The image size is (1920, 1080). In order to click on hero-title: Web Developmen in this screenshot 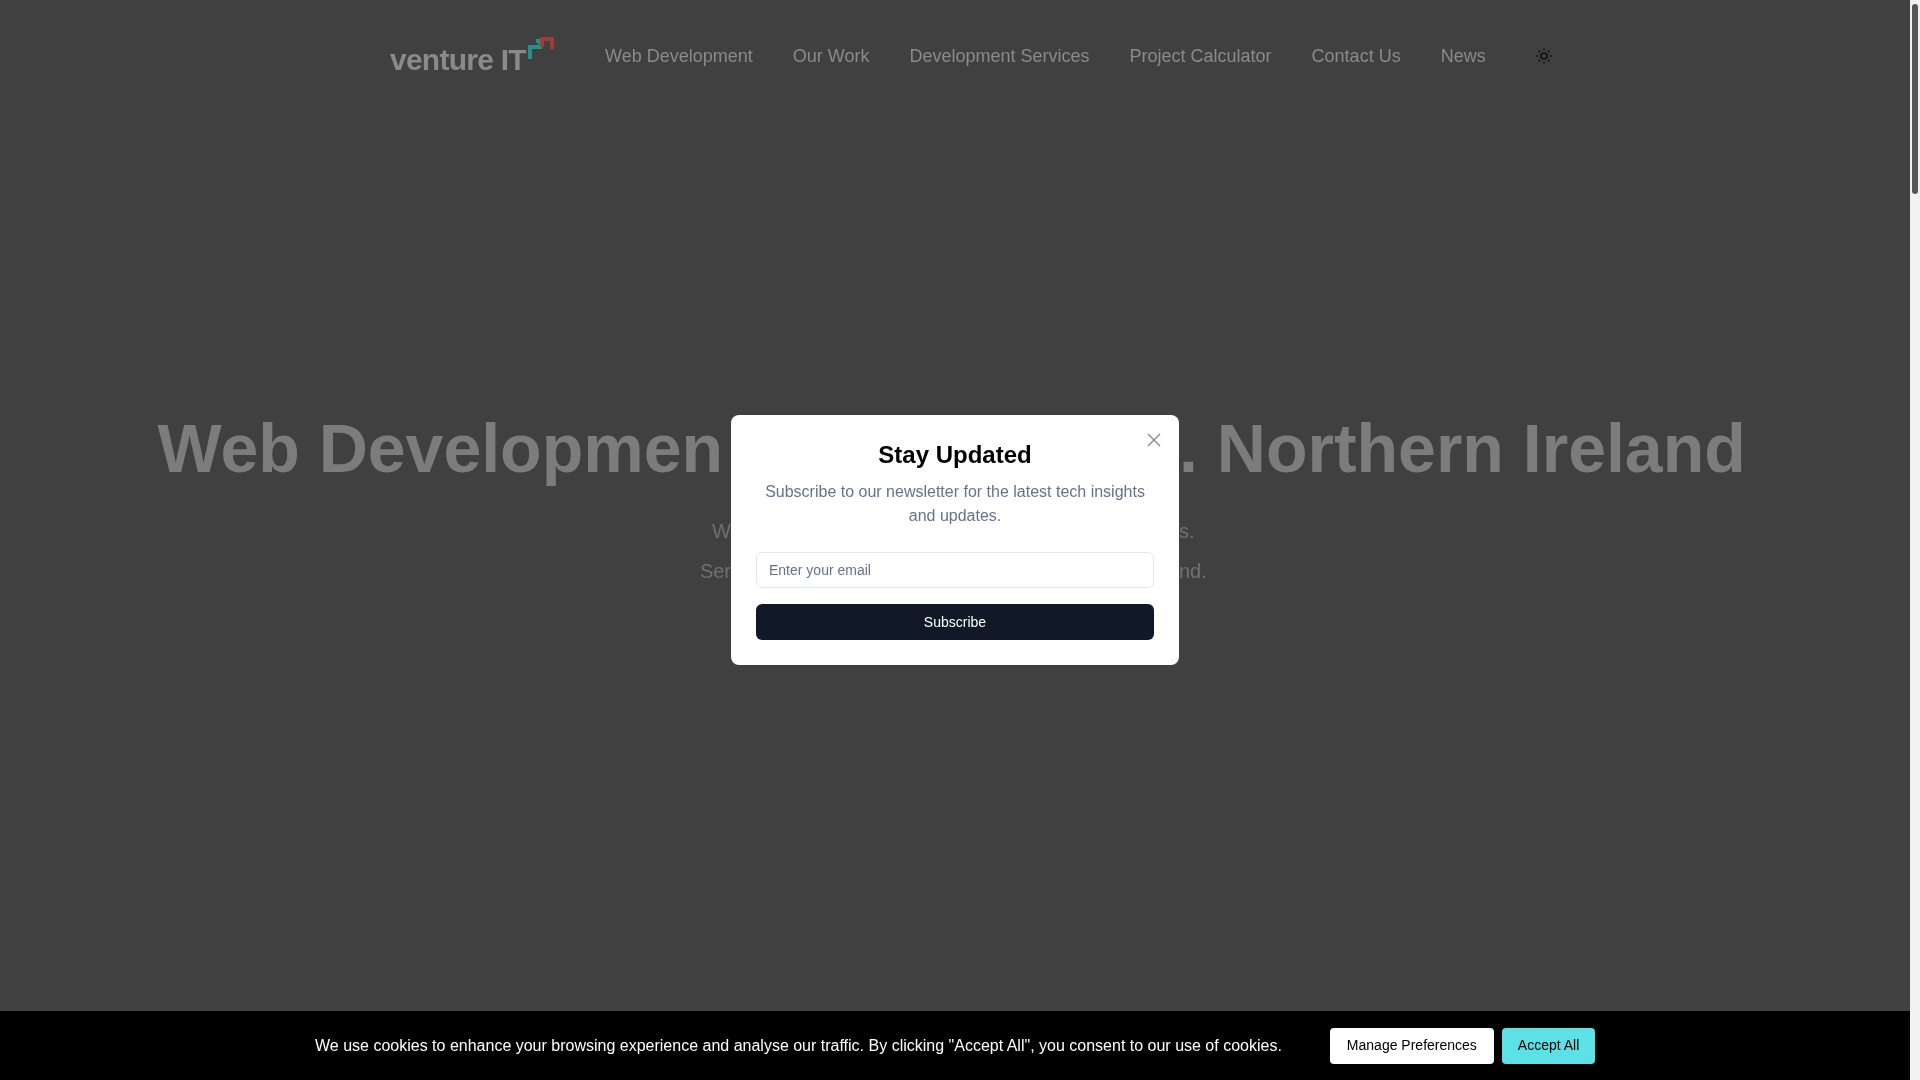, I will do `click(440, 448)`.